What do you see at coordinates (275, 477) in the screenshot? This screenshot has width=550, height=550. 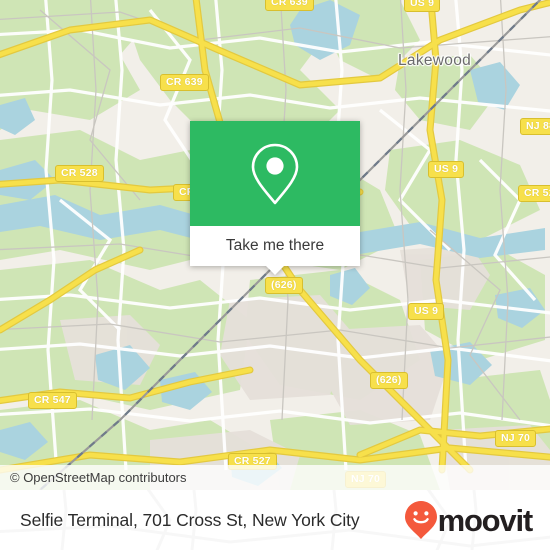 I see `map-attribution: © OpenStreetMap contributors` at bounding box center [275, 477].